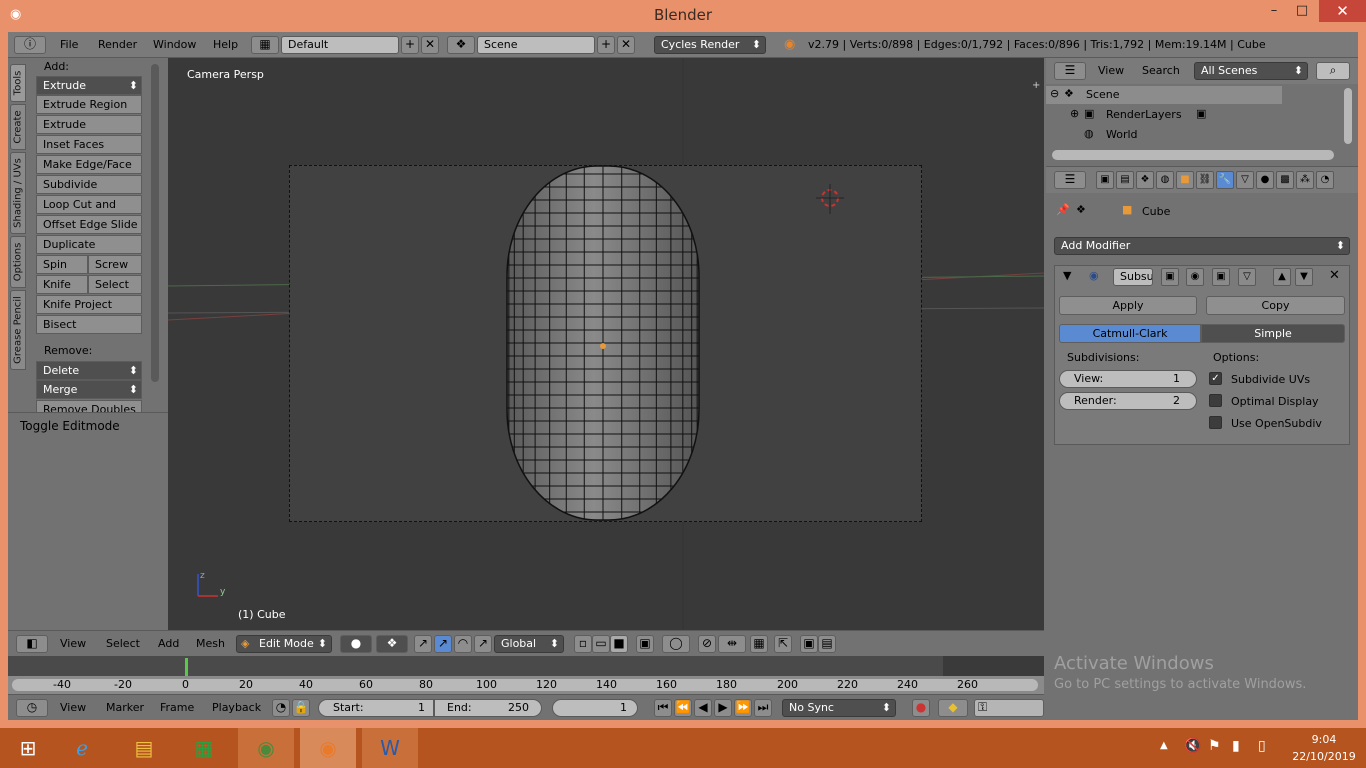  I want to click on menu-add: Add, so click(168, 644).